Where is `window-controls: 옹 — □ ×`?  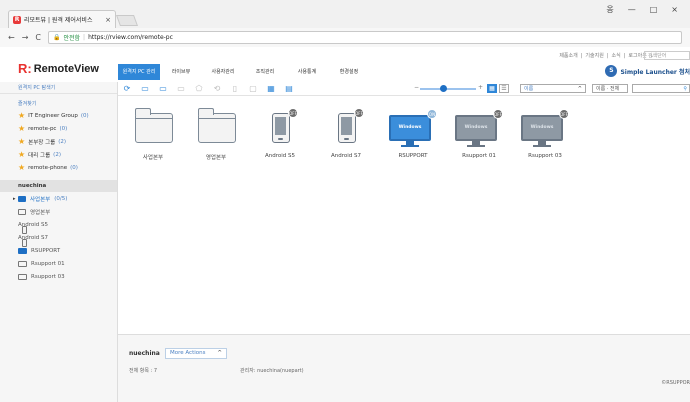 window-controls: 옹 — □ × is located at coordinates (648, 9).